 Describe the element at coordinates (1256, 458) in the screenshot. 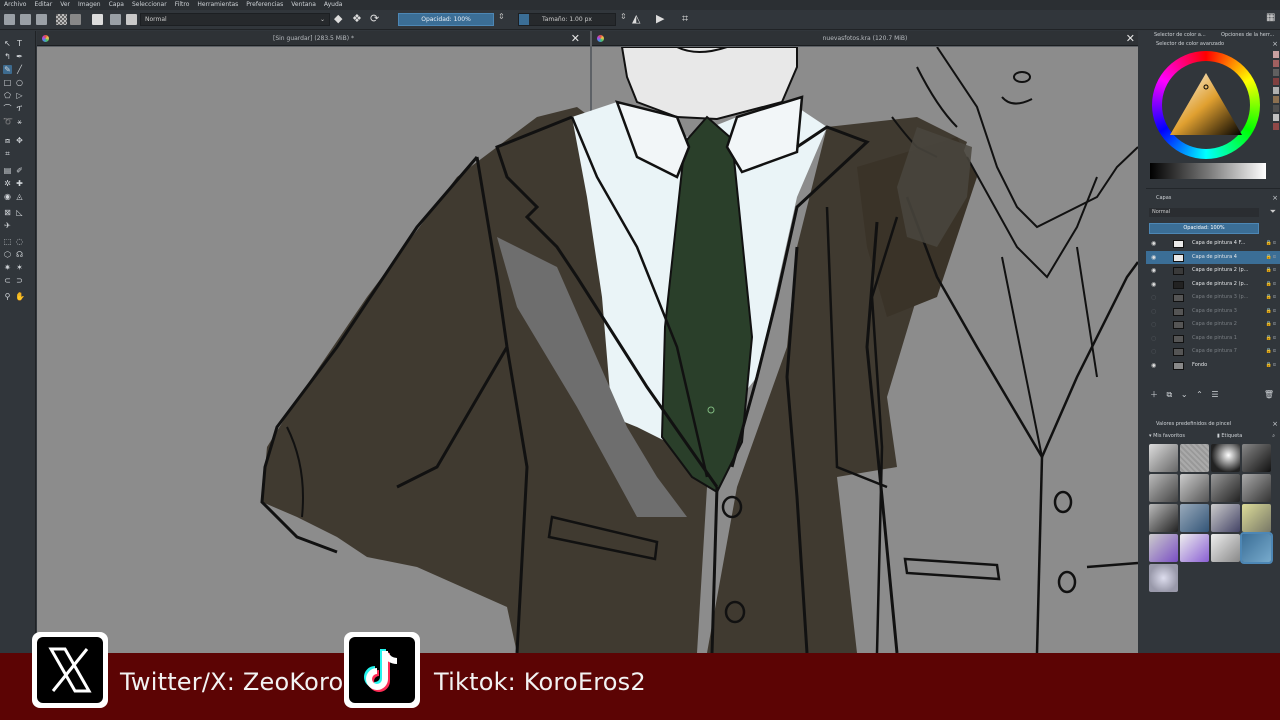

I see `brush-preset-marker` at that location.